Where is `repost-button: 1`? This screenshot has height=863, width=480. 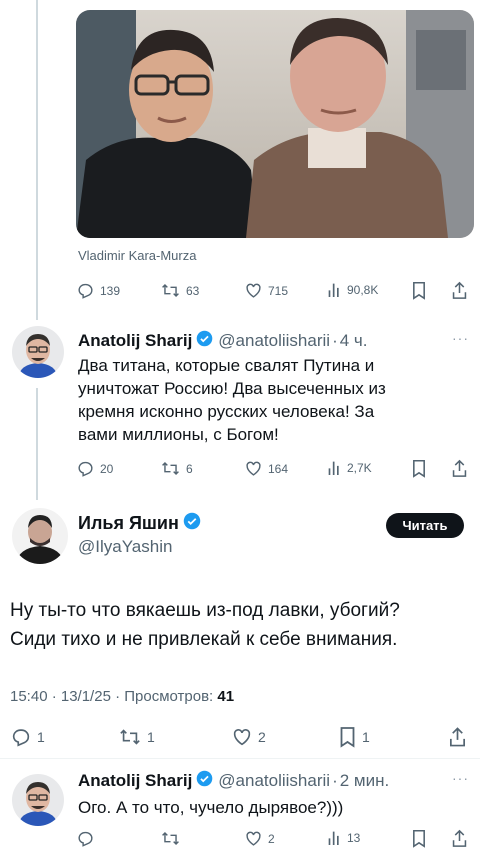
repost-button: 1 is located at coordinates (136, 737).